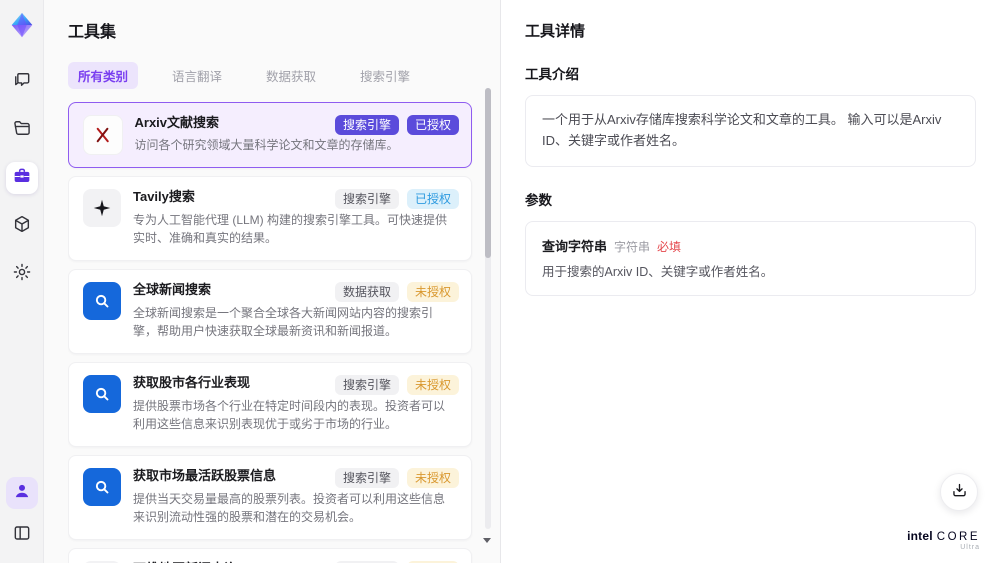 The image size is (1000, 563). I want to click on parameter-item: 查询字符串 字符串 必填 用于搜索的Arxiv ID、关键字或作者姓名。, so click(750, 259).